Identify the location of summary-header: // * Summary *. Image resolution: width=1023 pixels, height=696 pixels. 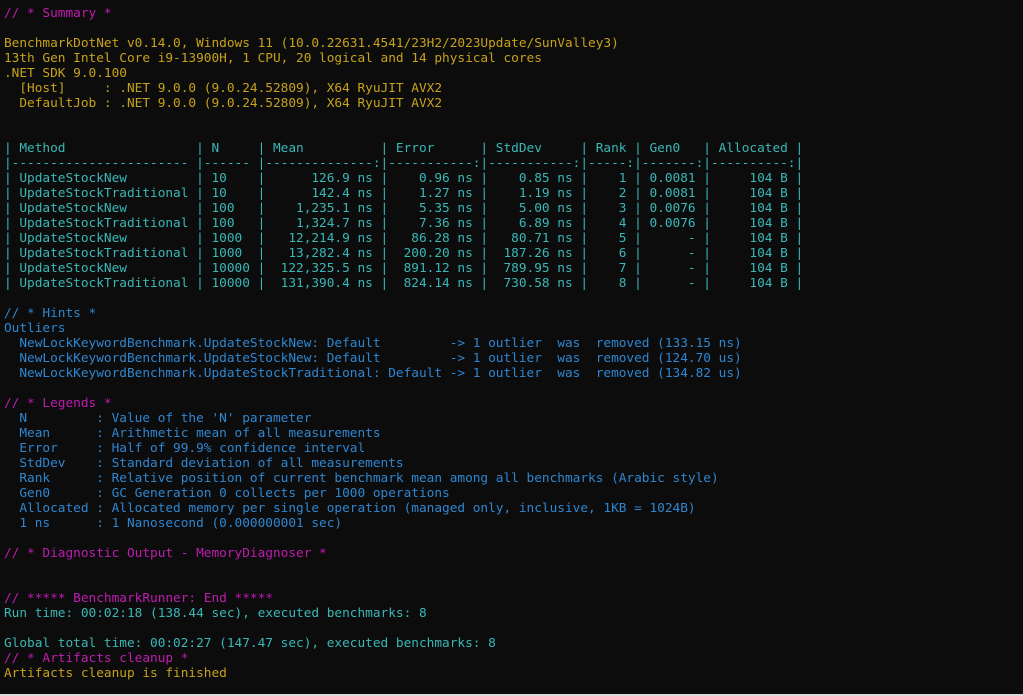
(58, 13).